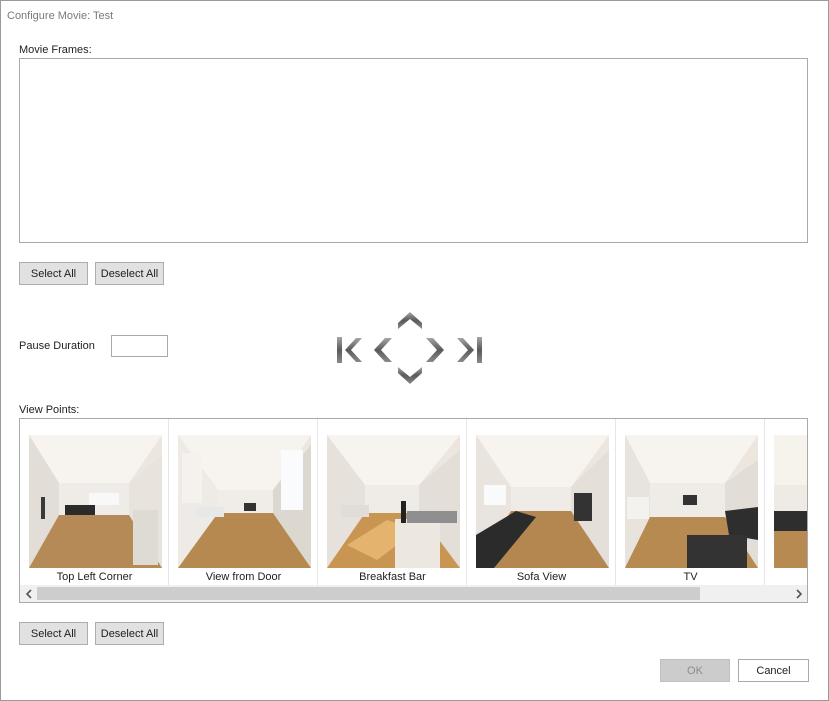 The height and width of the screenshot is (701, 829). I want to click on viewpoints-deselect-all-button: Deselect All, so click(129, 633).